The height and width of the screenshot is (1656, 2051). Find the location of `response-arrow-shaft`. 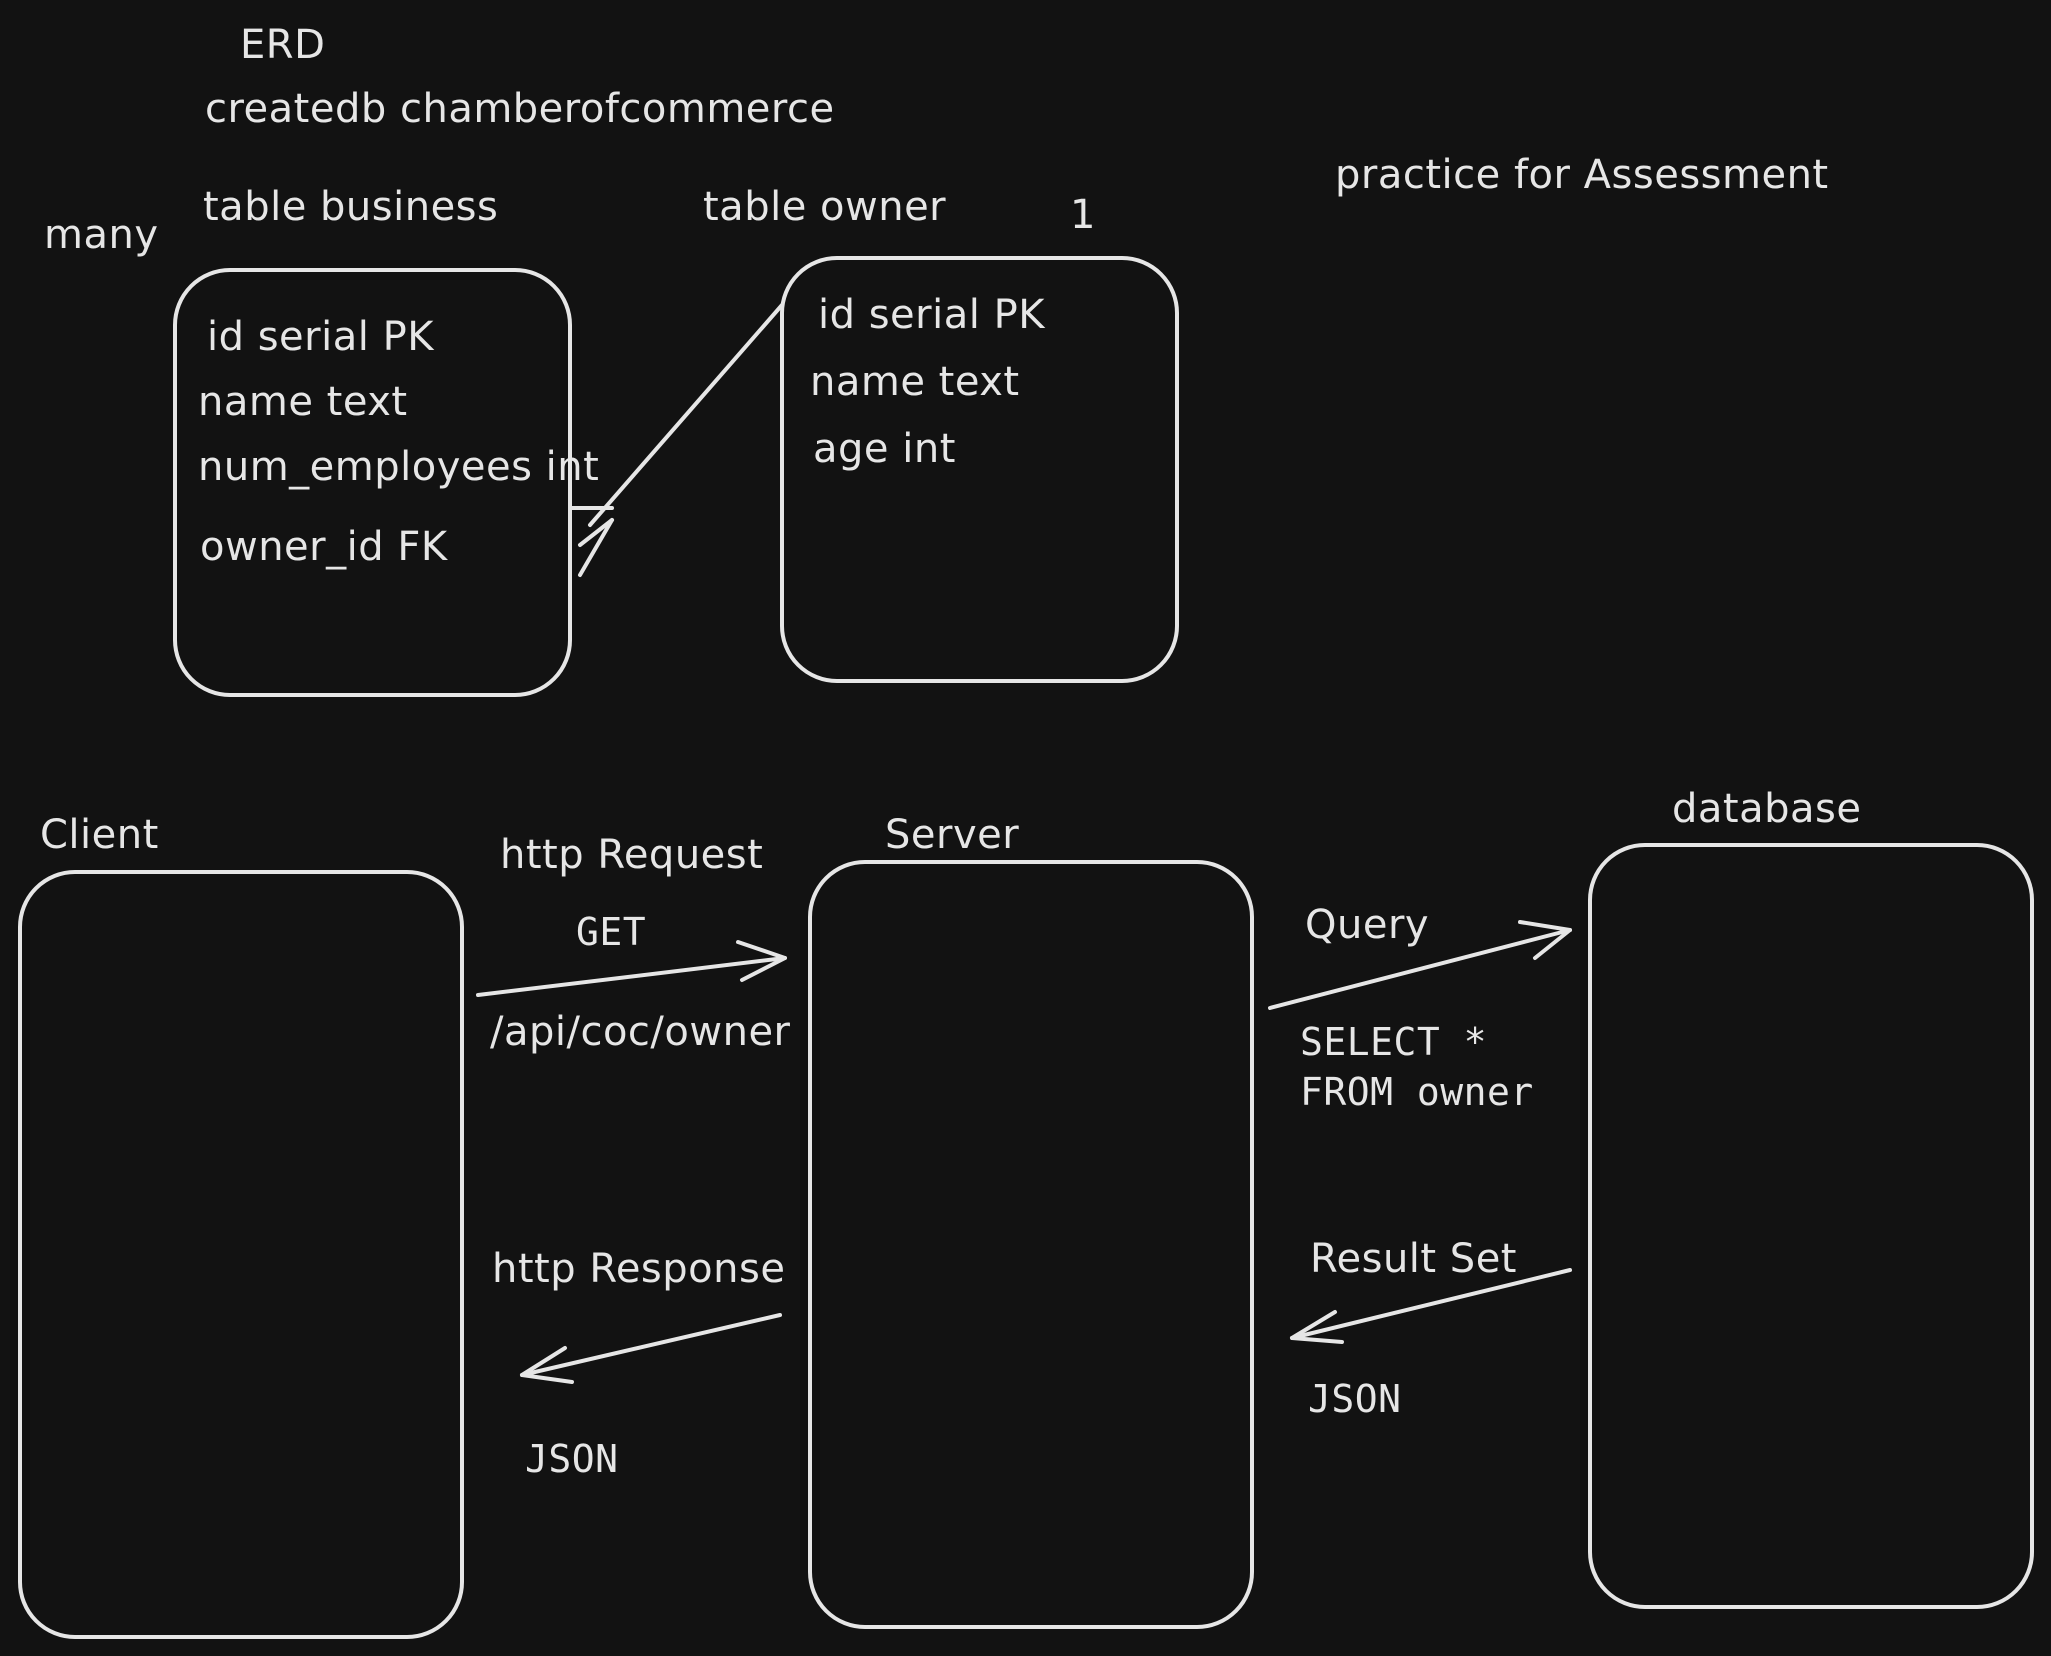

response-arrow-shaft is located at coordinates (651, 1345).